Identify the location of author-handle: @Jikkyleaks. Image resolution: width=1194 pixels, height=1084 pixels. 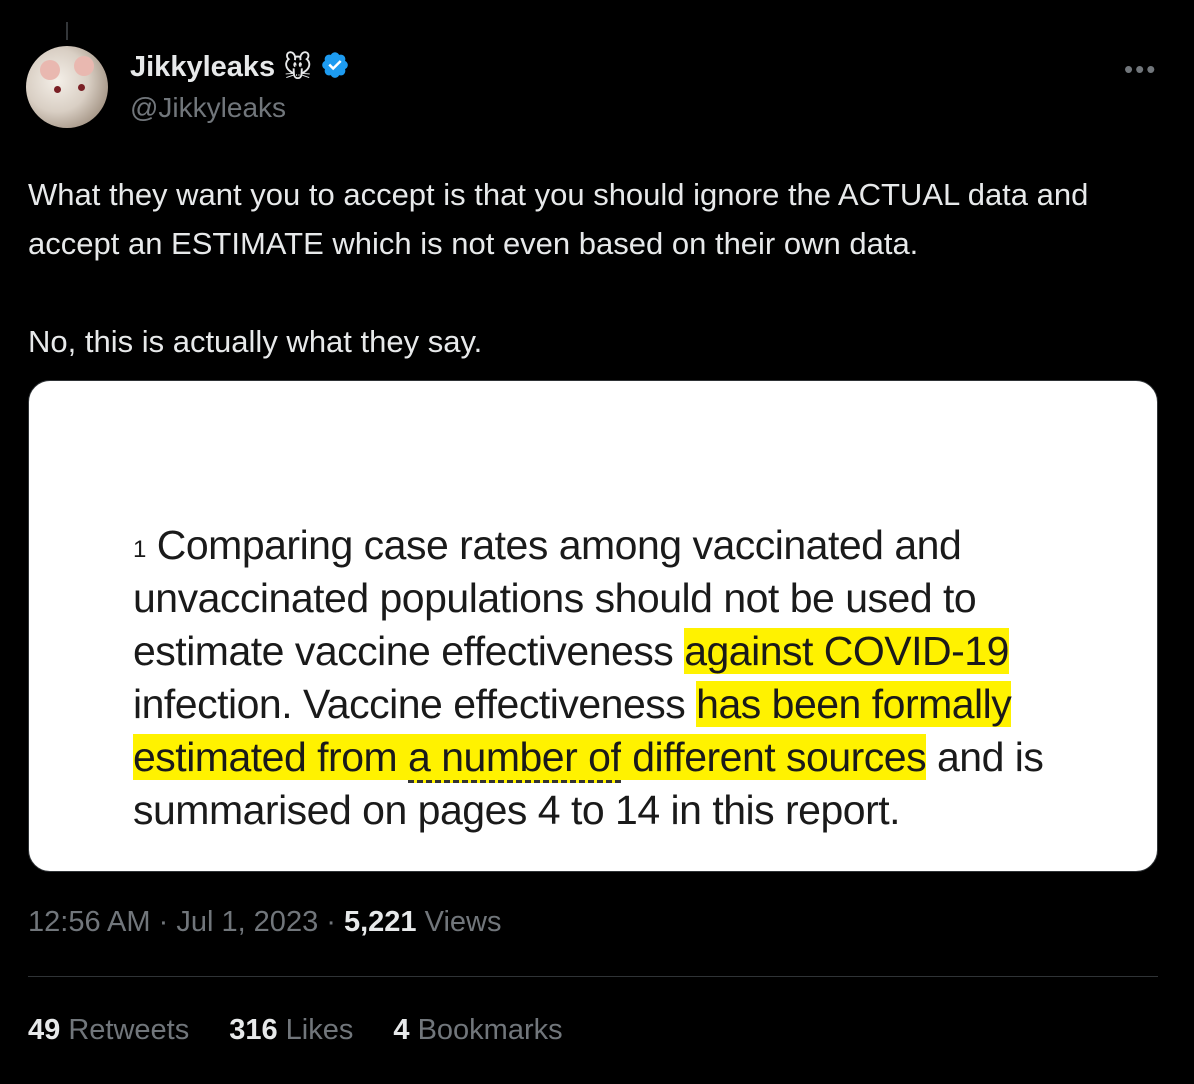
(208, 108).